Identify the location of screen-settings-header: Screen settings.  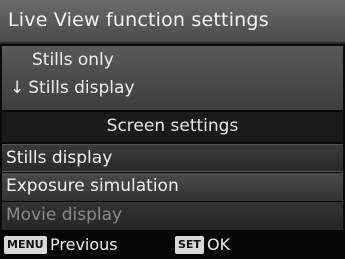
(172, 127).